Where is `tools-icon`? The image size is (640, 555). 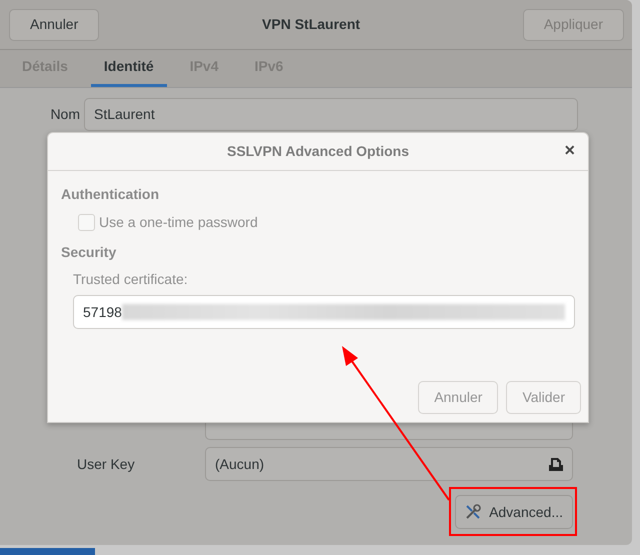 tools-icon is located at coordinates (473, 512).